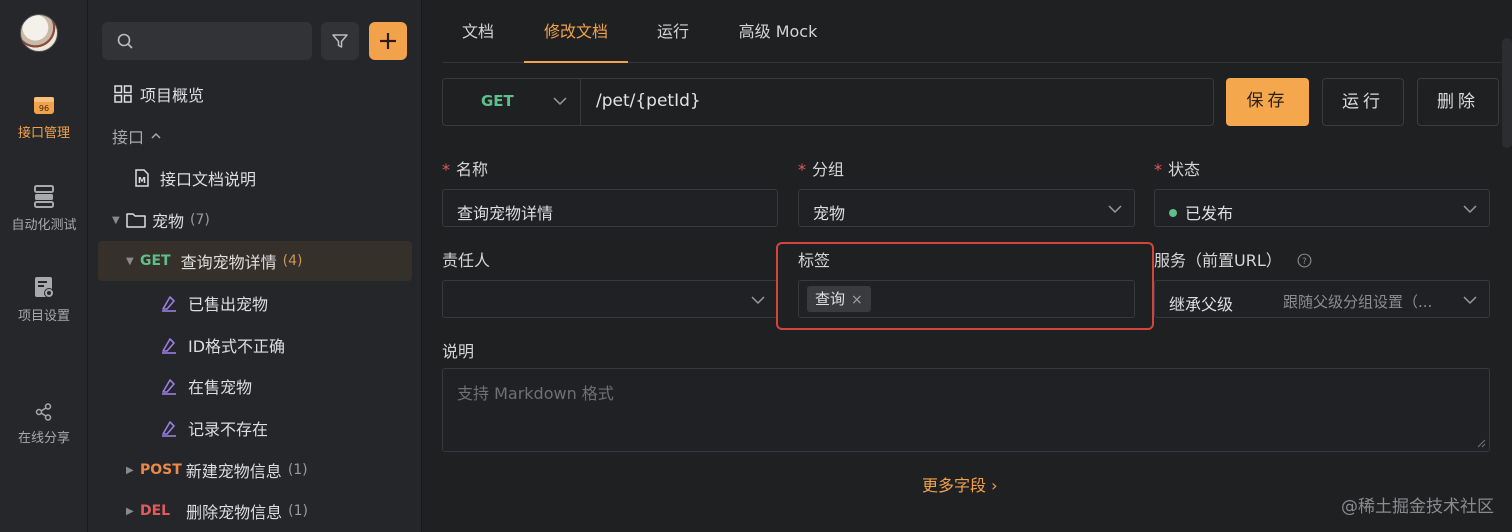 This screenshot has width=1512, height=532. What do you see at coordinates (156, 135) in the screenshot?
I see `chevron-up-icon` at bounding box center [156, 135].